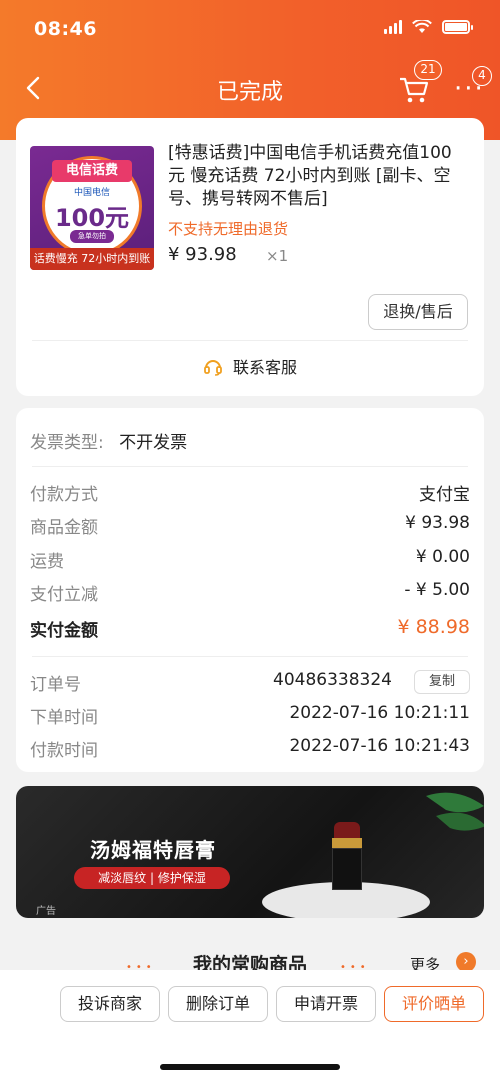 The width and height of the screenshot is (500, 1082). Describe the element at coordinates (418, 312) in the screenshot. I see `after-sale-button: 退换/售后` at that location.